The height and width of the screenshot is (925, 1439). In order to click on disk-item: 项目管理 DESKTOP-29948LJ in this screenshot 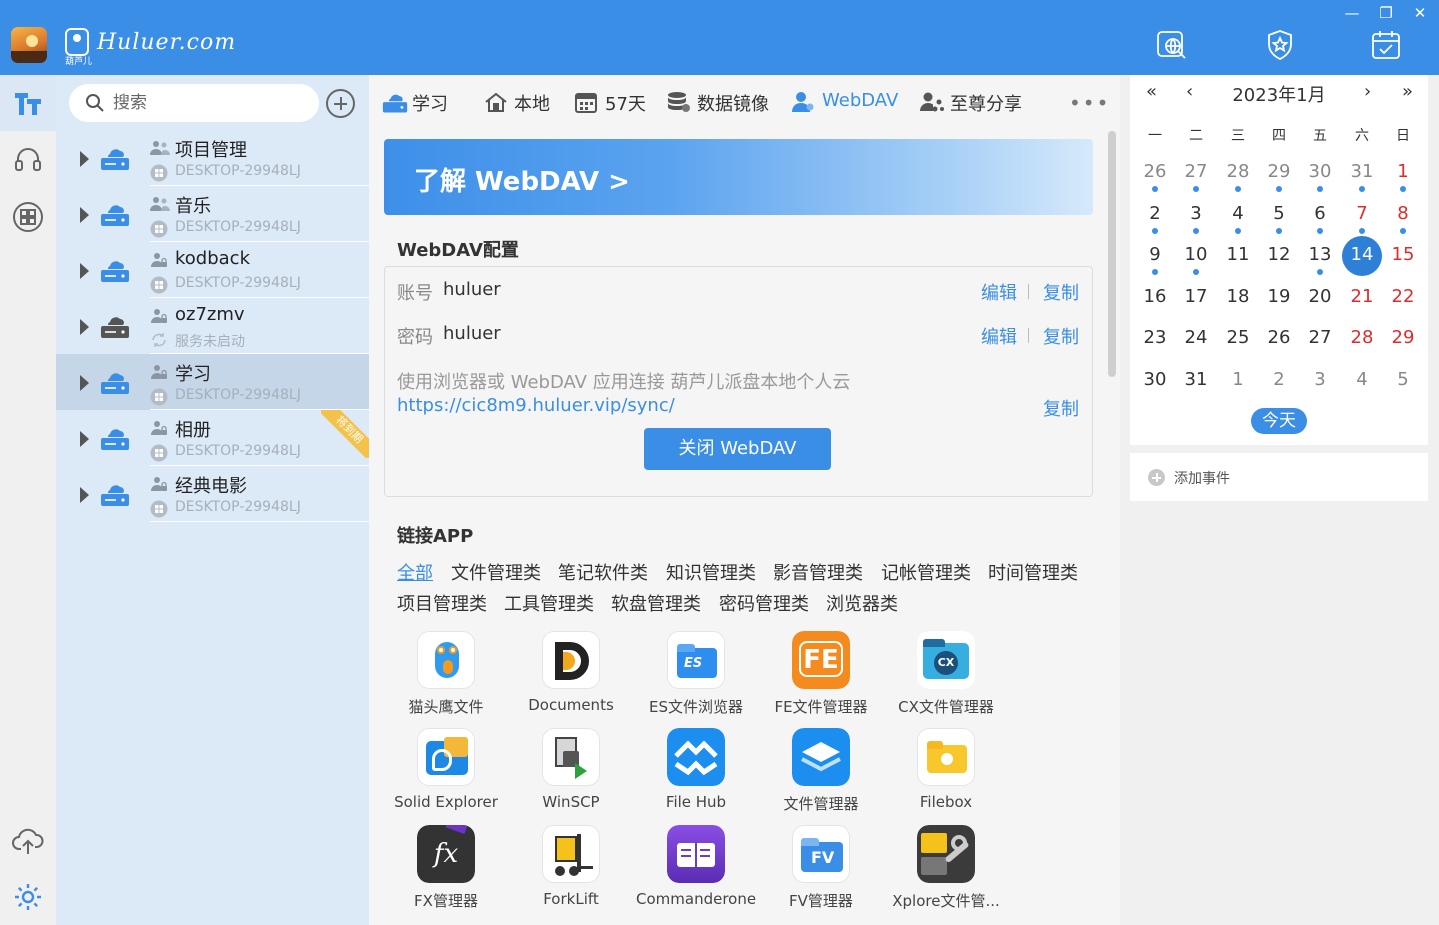, I will do `click(212, 158)`.